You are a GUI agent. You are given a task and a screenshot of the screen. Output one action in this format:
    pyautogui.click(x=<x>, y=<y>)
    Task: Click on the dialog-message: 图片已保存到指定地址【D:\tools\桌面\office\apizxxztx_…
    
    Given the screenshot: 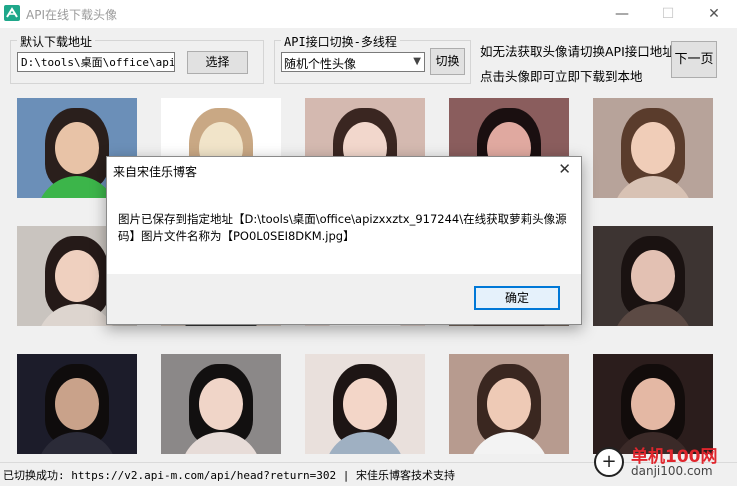 What is the action you would take?
    pyautogui.click(x=342, y=227)
    